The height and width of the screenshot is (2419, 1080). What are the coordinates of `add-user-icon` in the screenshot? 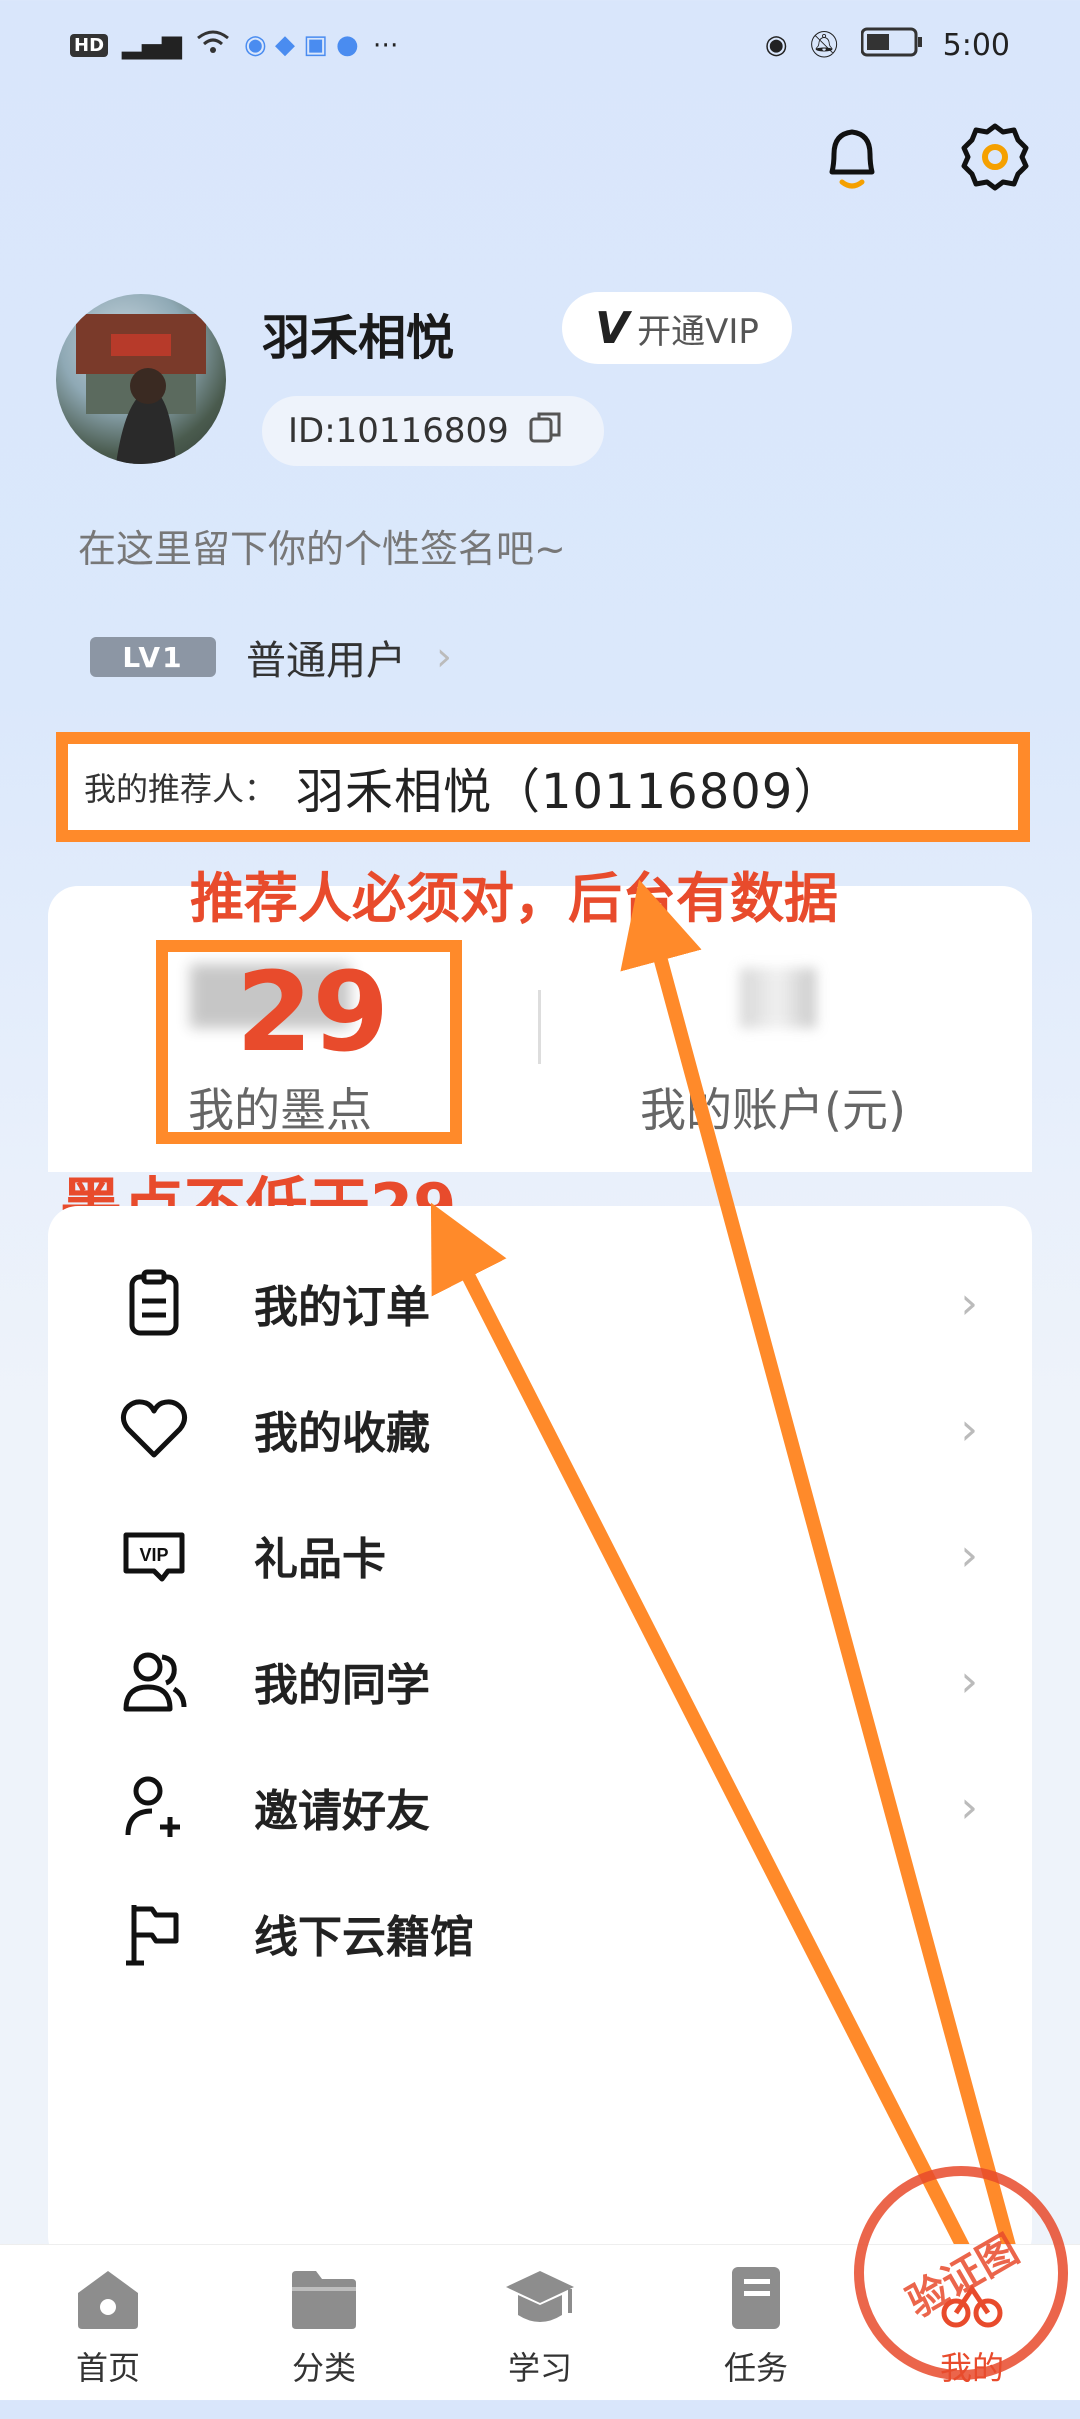 It's located at (154, 1807).